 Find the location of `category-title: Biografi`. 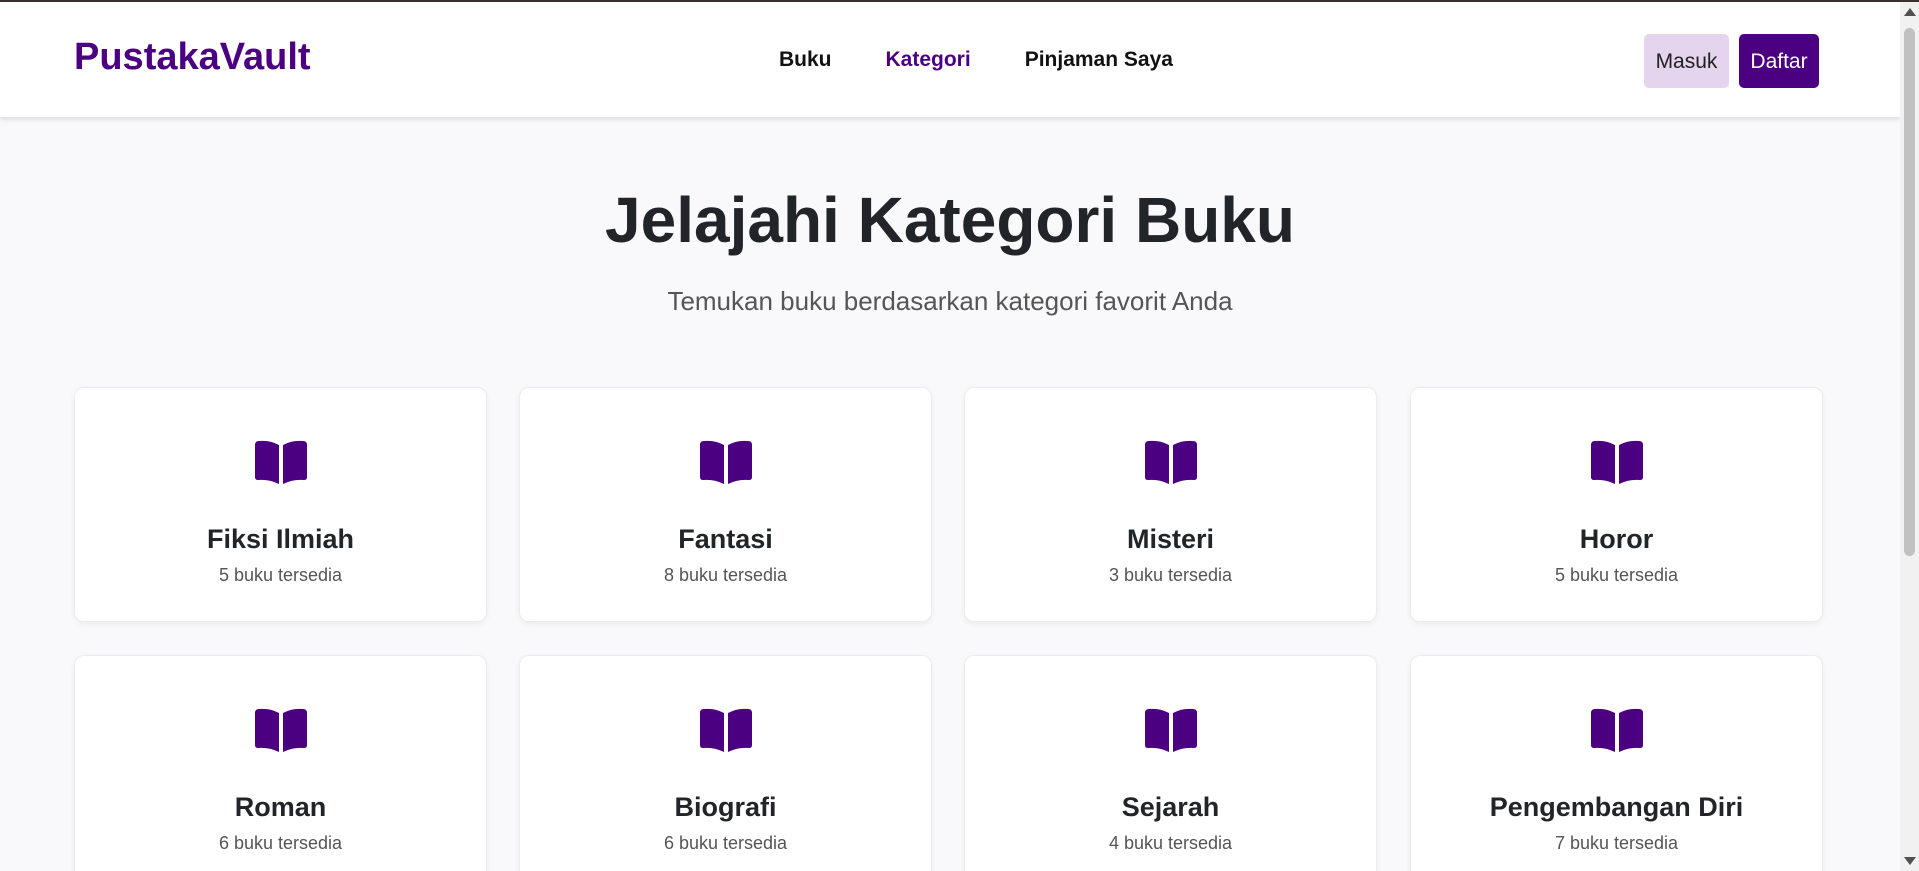

category-title: Biografi is located at coordinates (725, 807).